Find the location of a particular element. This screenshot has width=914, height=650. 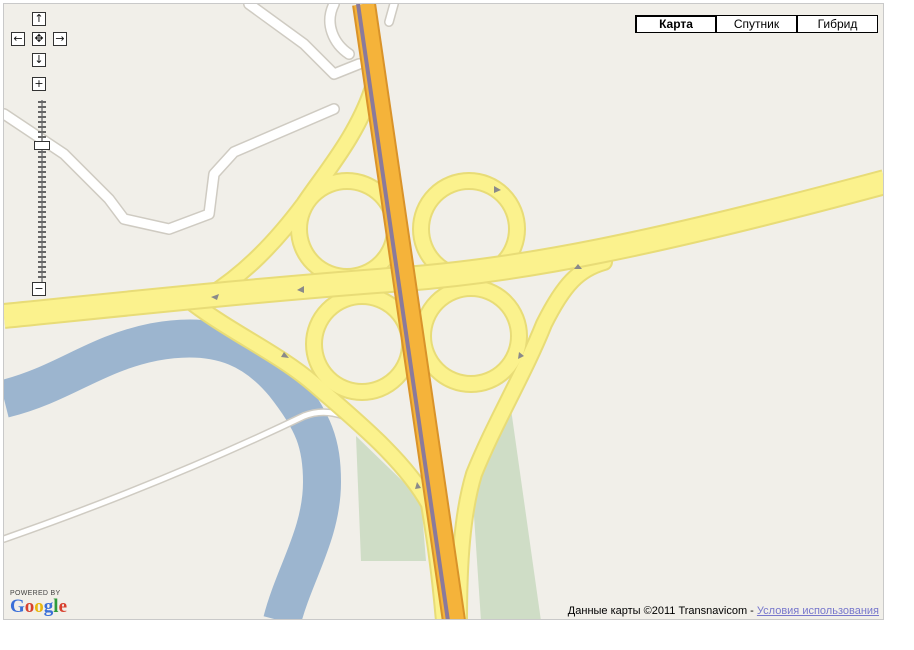

zoom-in-button: + is located at coordinates (39, 84).